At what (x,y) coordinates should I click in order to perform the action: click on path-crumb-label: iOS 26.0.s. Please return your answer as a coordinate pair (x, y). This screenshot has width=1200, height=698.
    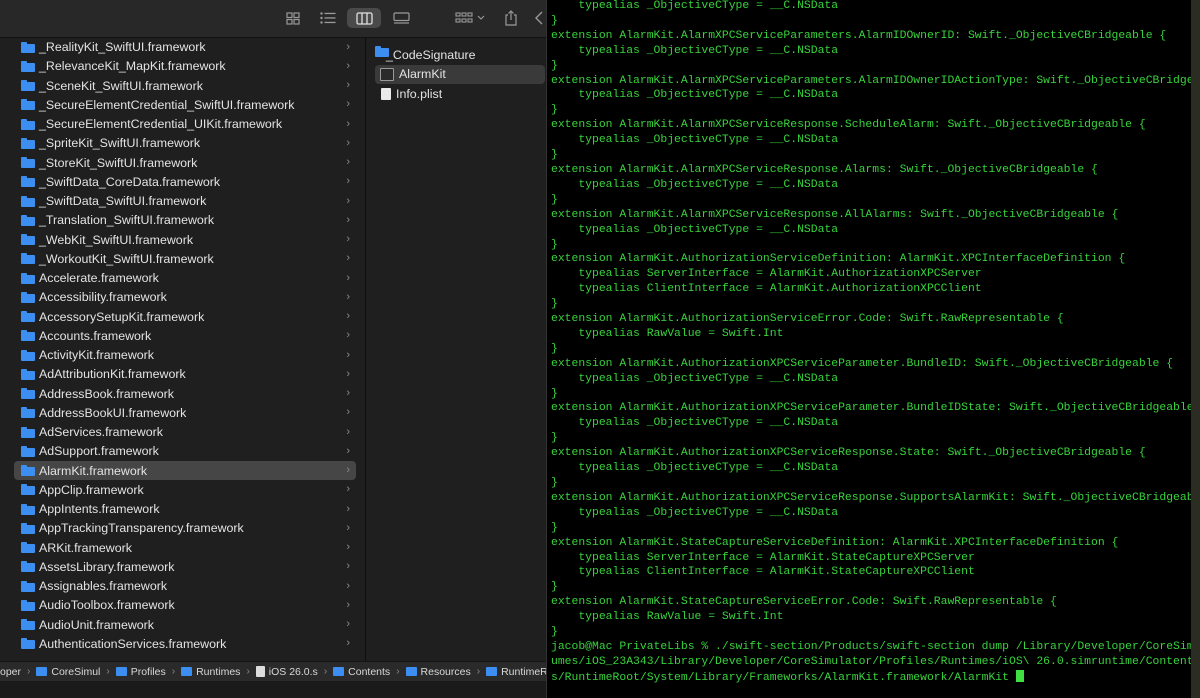
    Looking at the image, I should click on (293, 671).